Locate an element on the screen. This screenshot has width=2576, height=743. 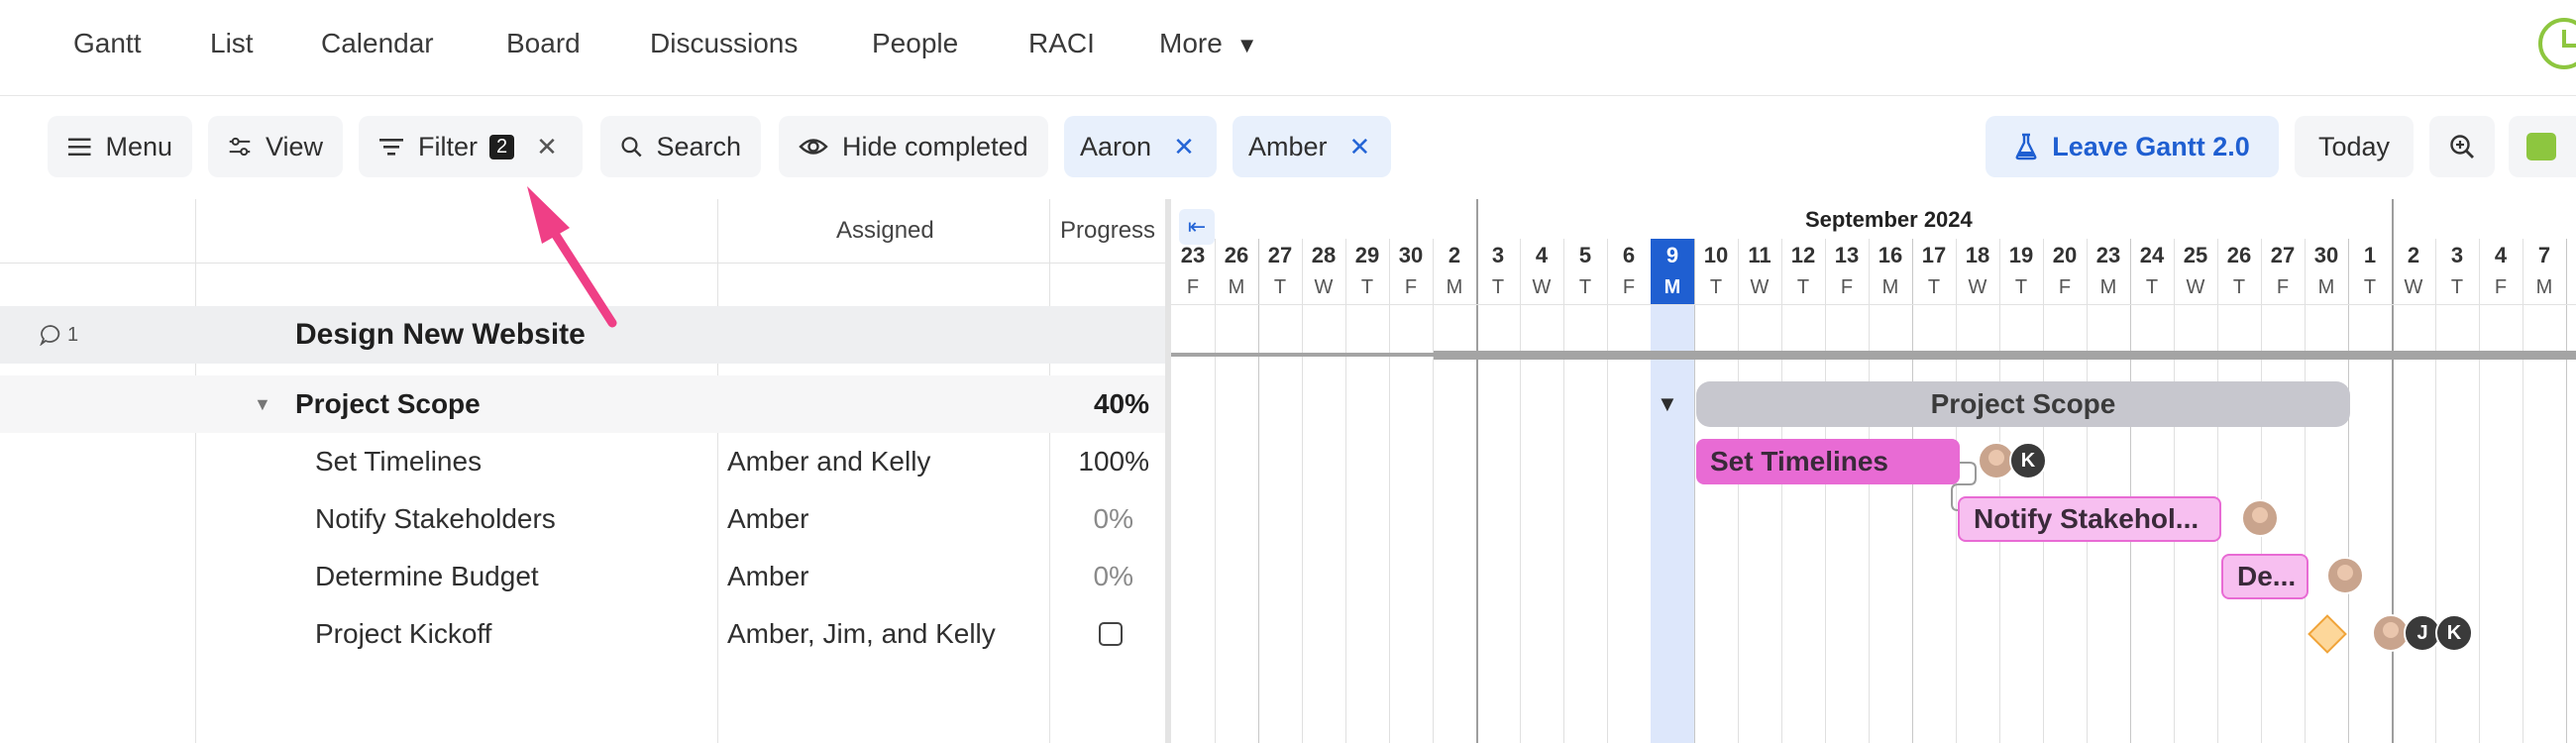
search-button: Search is located at coordinates (681, 147).